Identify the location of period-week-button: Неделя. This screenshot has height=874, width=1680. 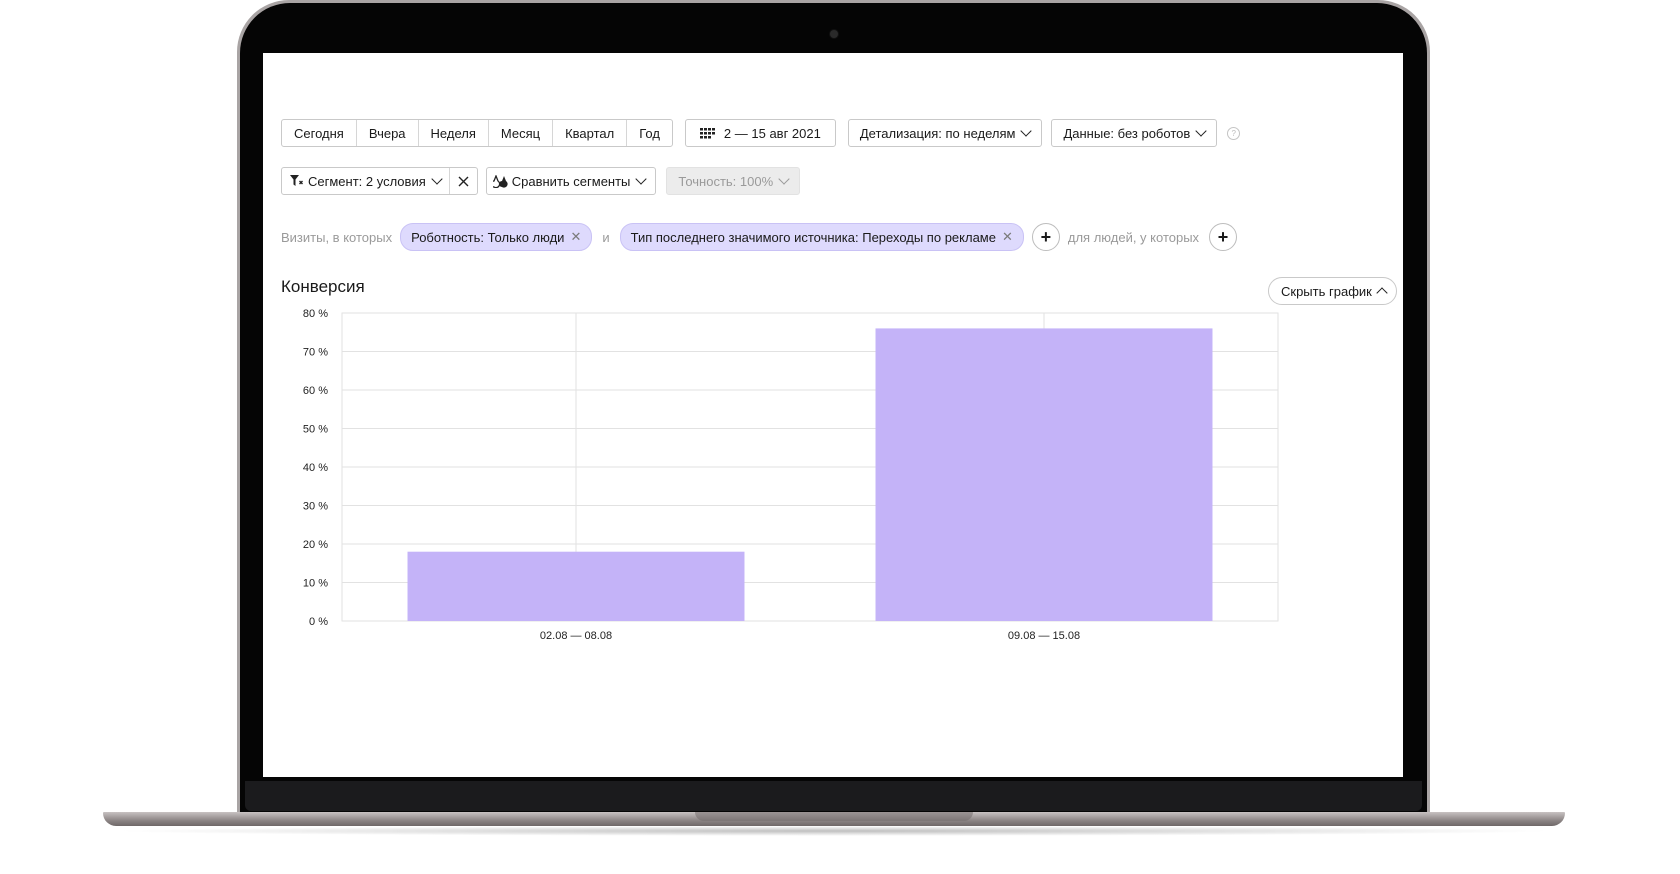
(454, 133).